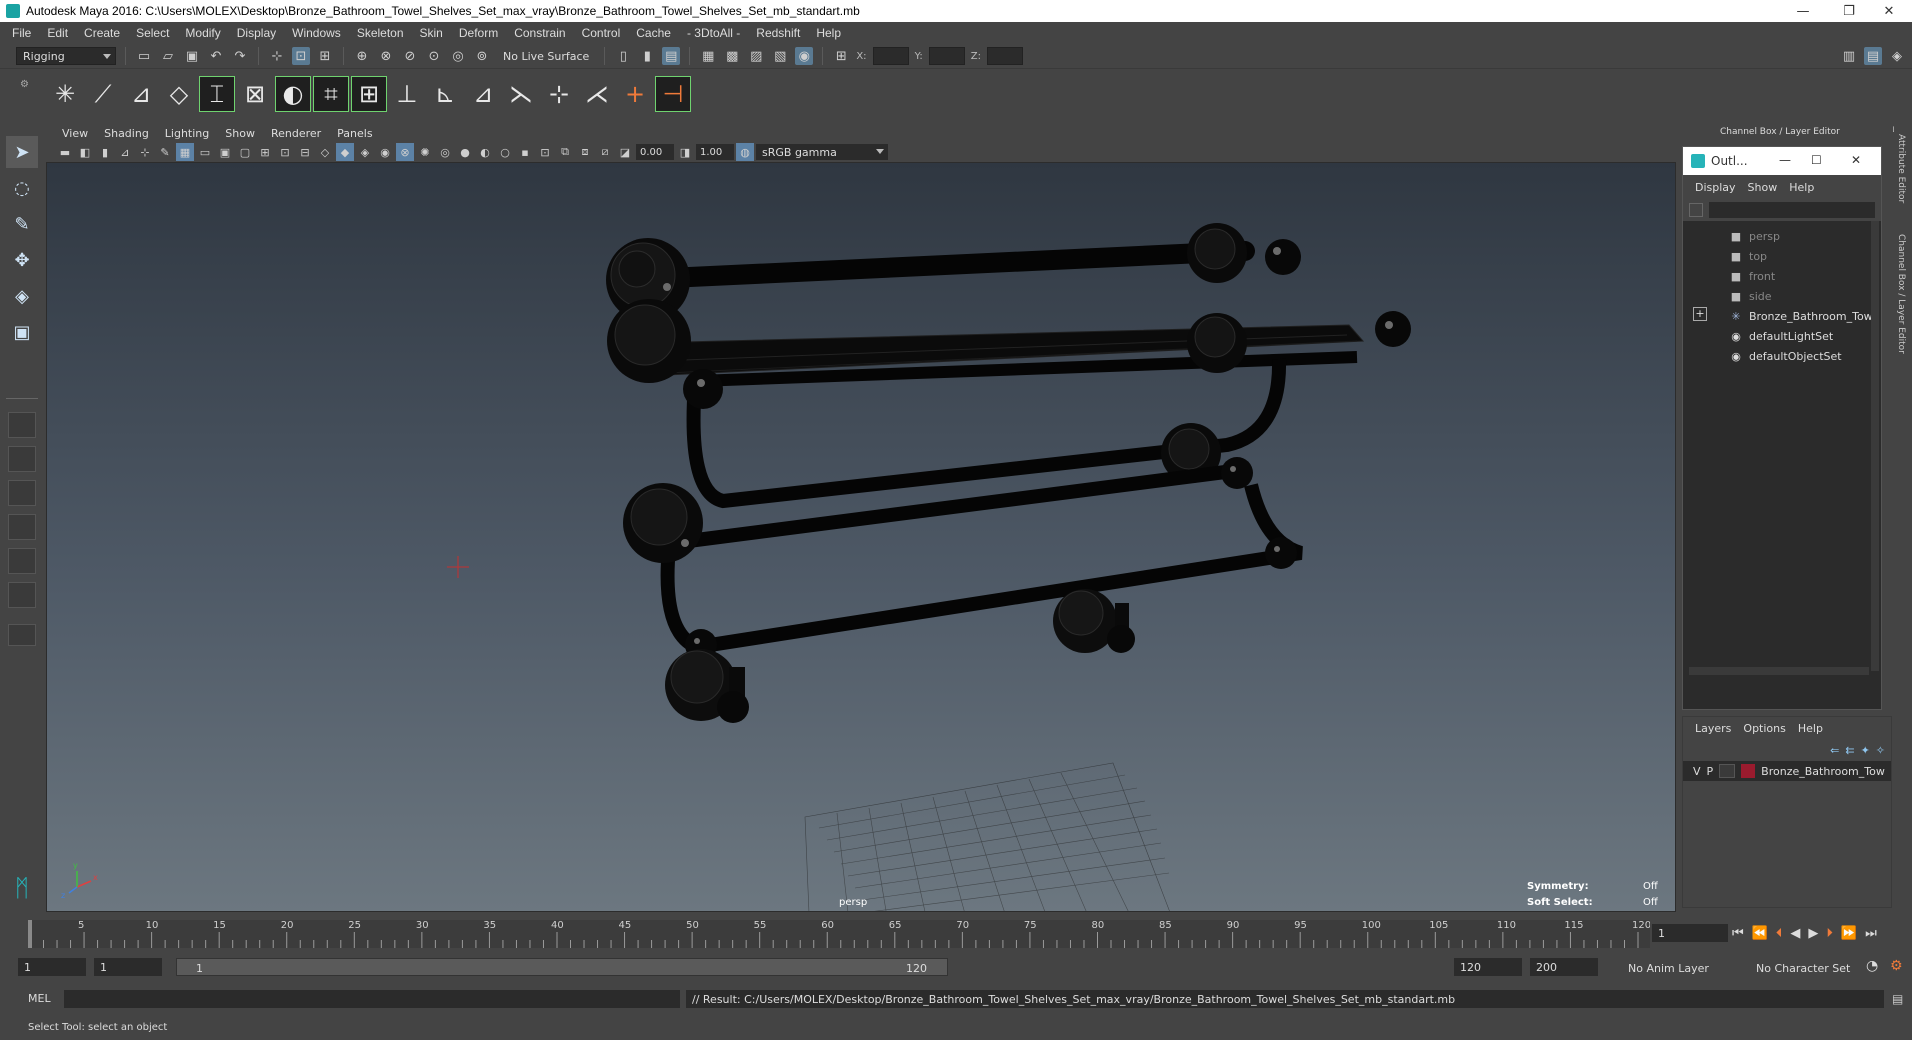  What do you see at coordinates (673, 94) in the screenshot?
I see `blend-shape-icon: ⊣` at bounding box center [673, 94].